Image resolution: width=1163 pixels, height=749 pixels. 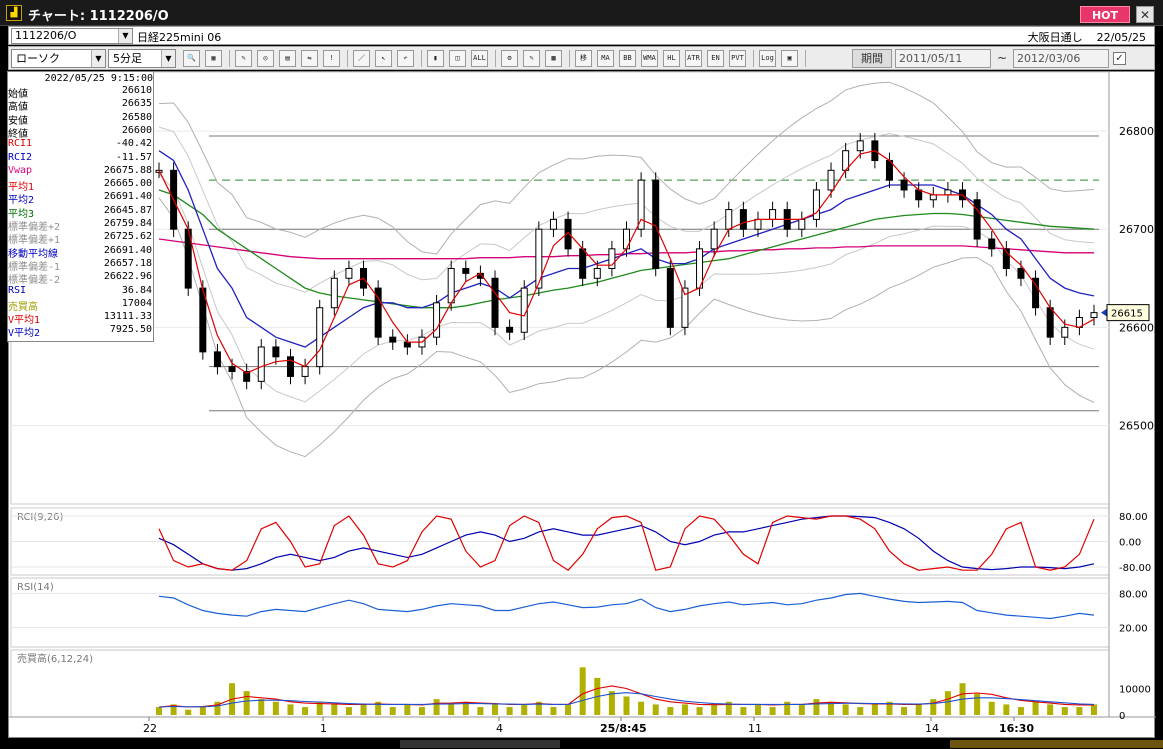 I want to click on hot-button: HOT, so click(x=1105, y=14).